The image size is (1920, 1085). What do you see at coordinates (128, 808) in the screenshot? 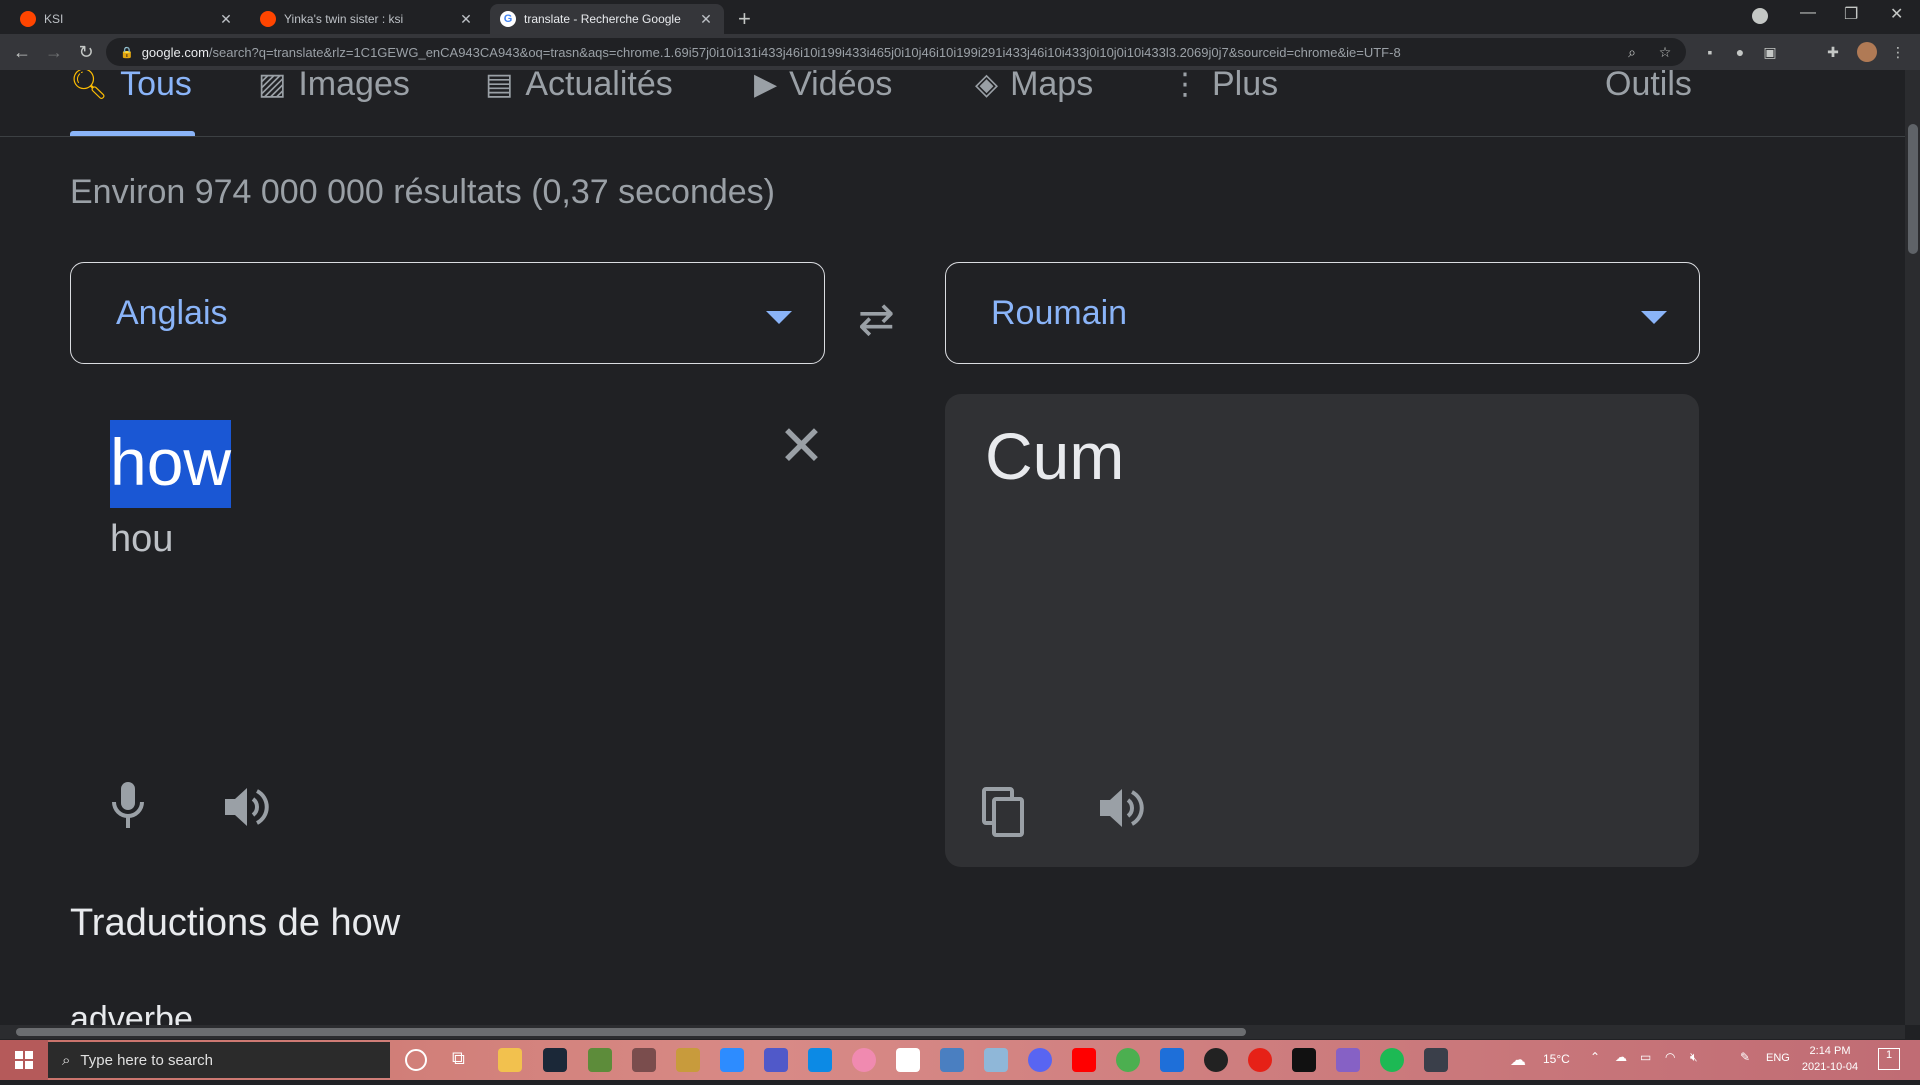
I see `microphone-icon` at bounding box center [128, 808].